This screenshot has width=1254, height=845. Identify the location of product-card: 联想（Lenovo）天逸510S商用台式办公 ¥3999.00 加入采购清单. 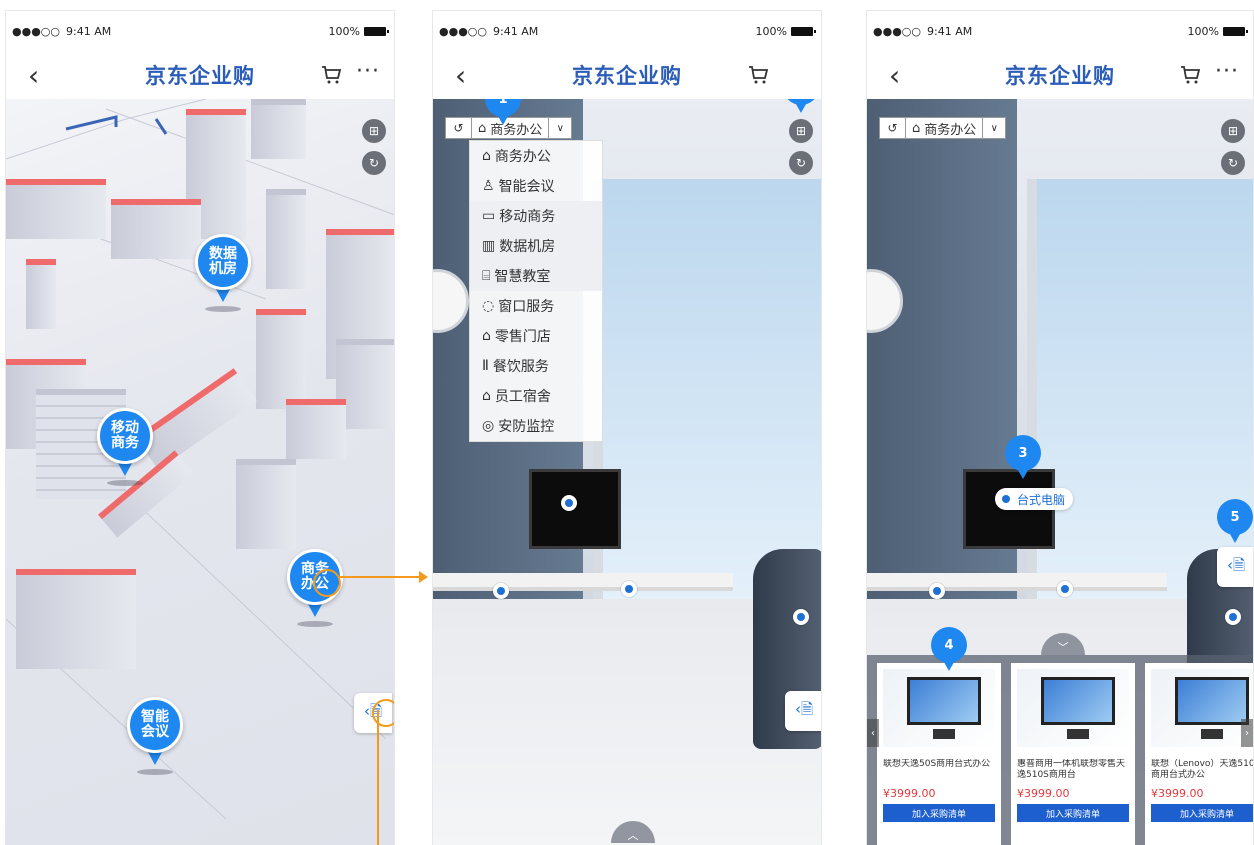
(1199, 754).